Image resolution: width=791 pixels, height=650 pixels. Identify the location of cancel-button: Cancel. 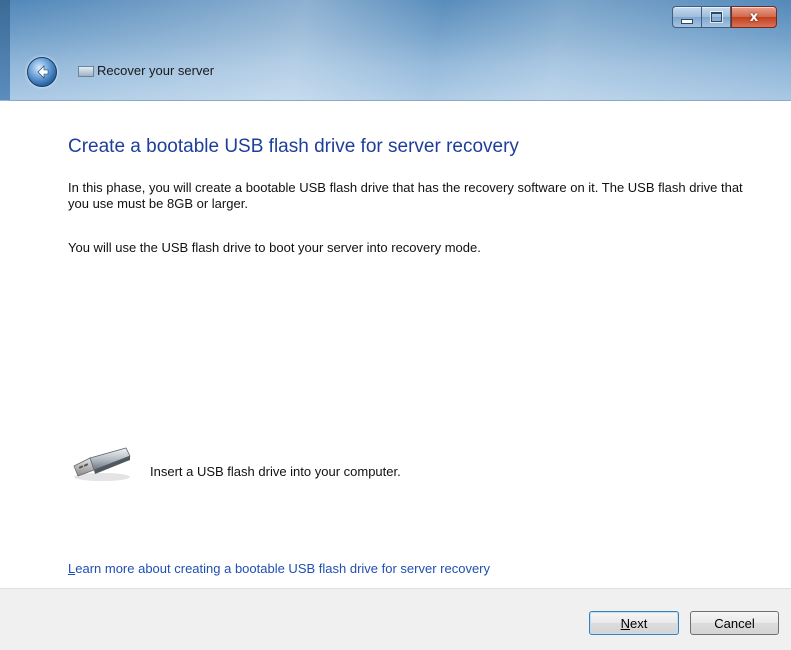
(734, 623).